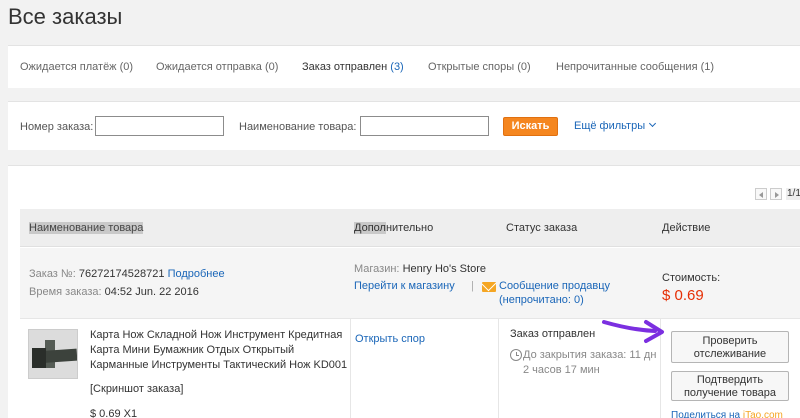 This screenshot has width=800, height=418. I want to click on store-info: Магазин: Henry Ho's Store, so click(420, 269).